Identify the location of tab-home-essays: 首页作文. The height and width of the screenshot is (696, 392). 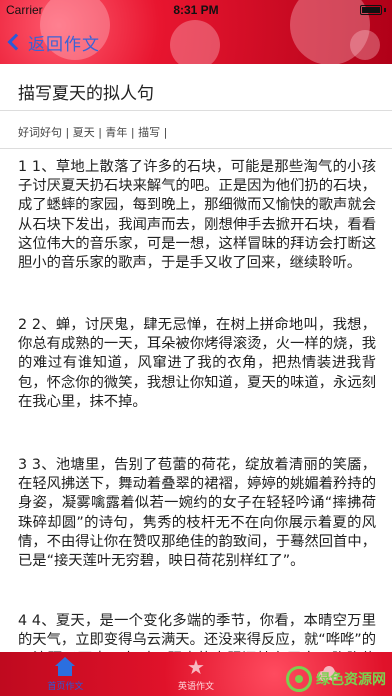
(65, 674).